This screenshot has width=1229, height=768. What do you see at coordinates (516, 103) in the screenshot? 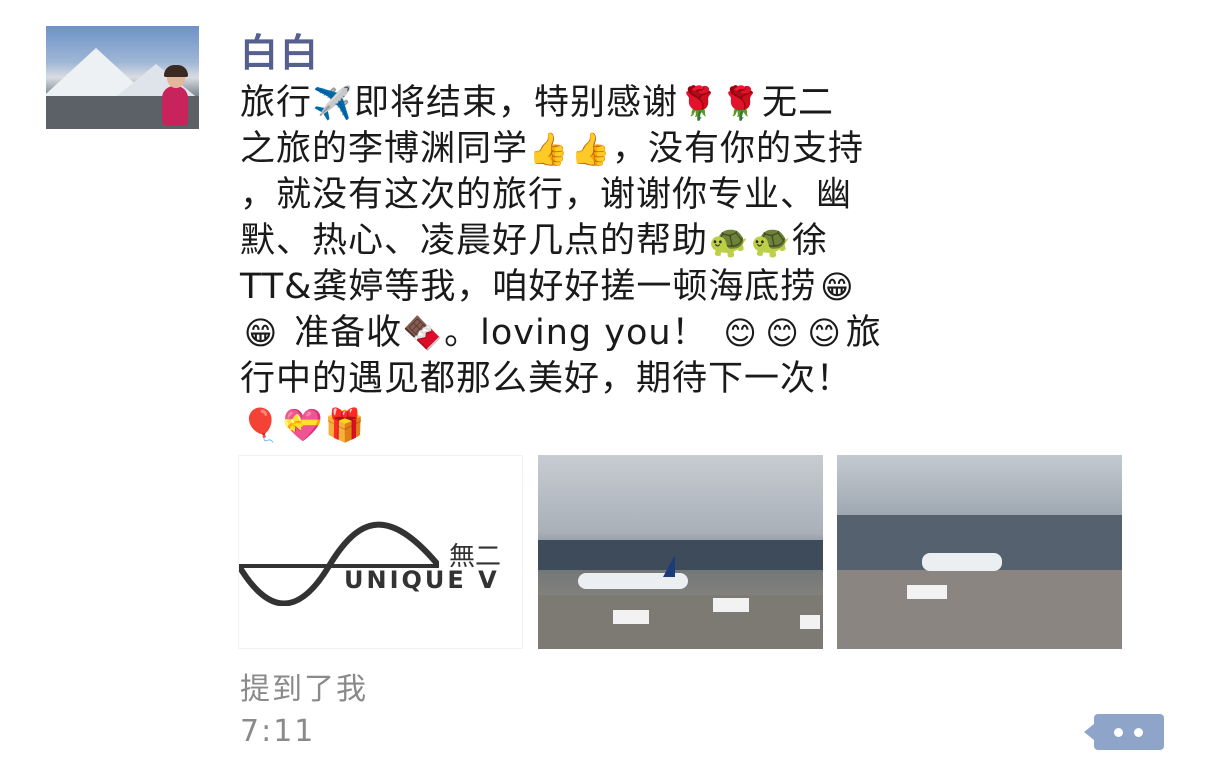
I see `post-text-segment: 即将结束，特别感谢` at bounding box center [516, 103].